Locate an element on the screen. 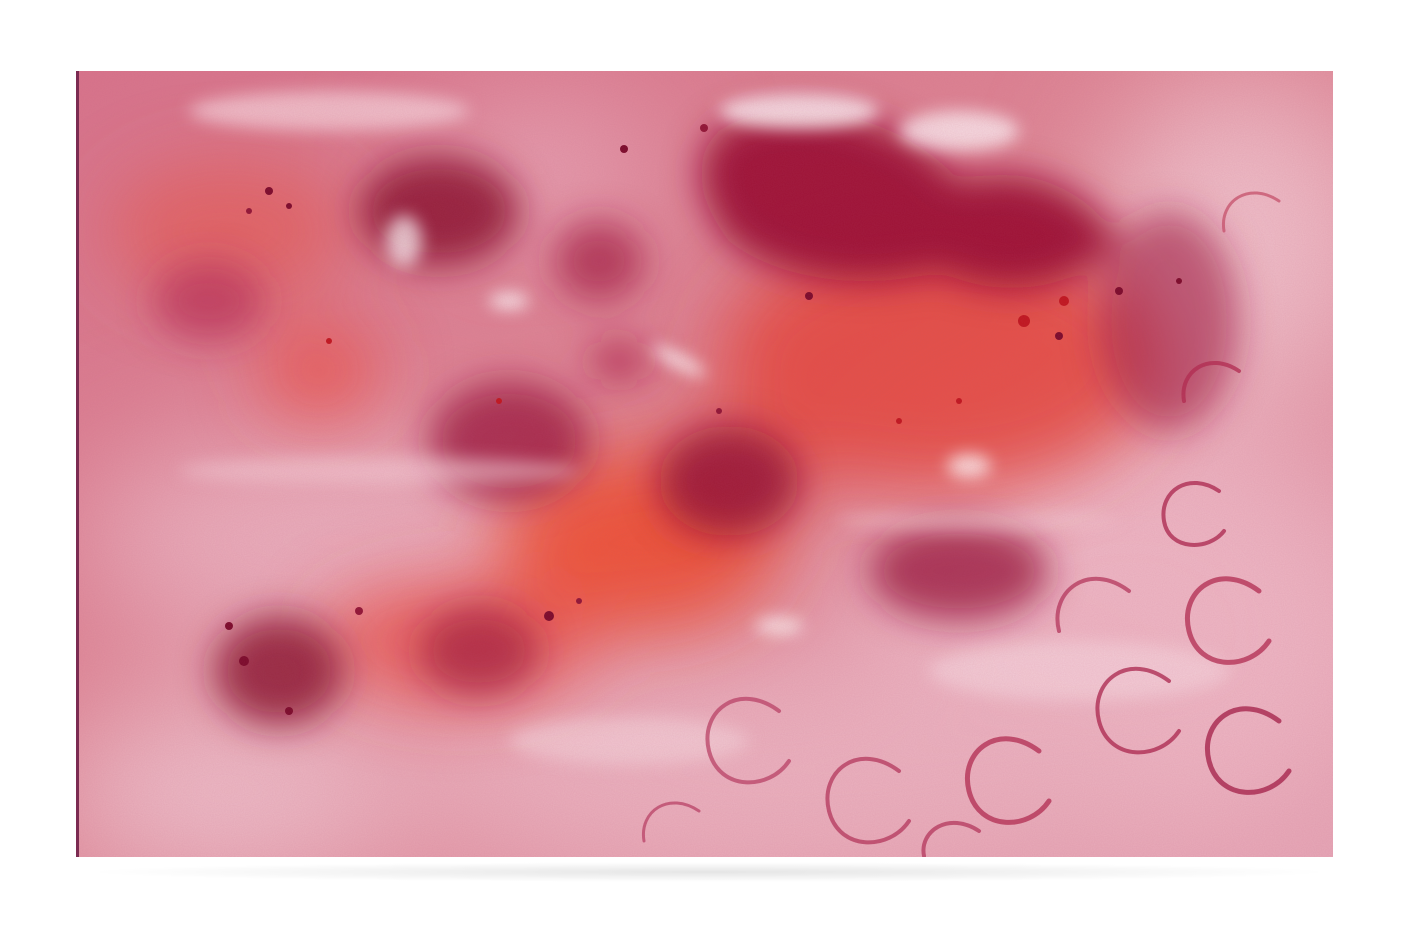 The image size is (1415, 932). canvas-shadow is located at coordinates (709, 872).